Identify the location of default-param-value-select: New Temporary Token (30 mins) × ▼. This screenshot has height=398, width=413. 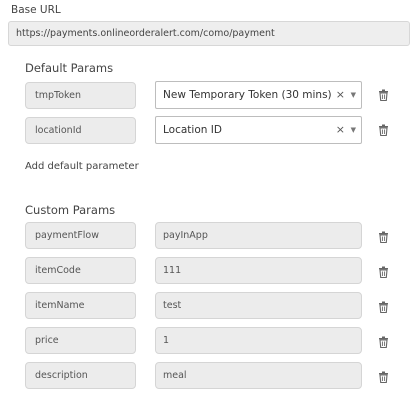
(258, 95).